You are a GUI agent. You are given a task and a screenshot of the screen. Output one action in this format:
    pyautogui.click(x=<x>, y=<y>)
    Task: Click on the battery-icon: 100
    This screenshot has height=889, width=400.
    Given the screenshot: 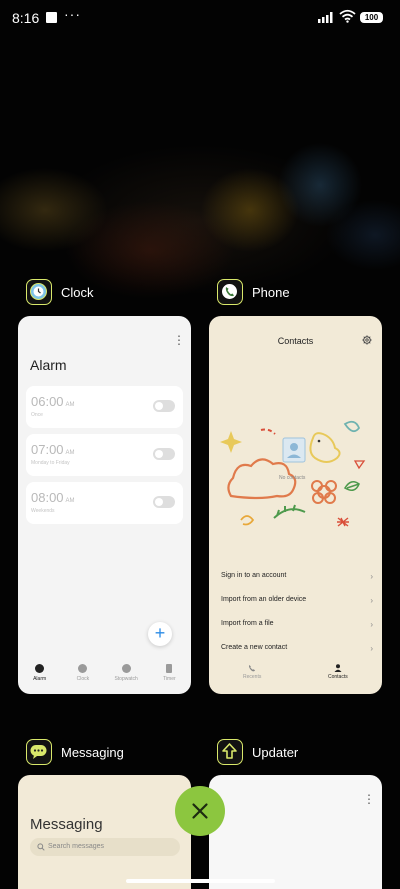 What is the action you would take?
    pyautogui.click(x=371, y=17)
    